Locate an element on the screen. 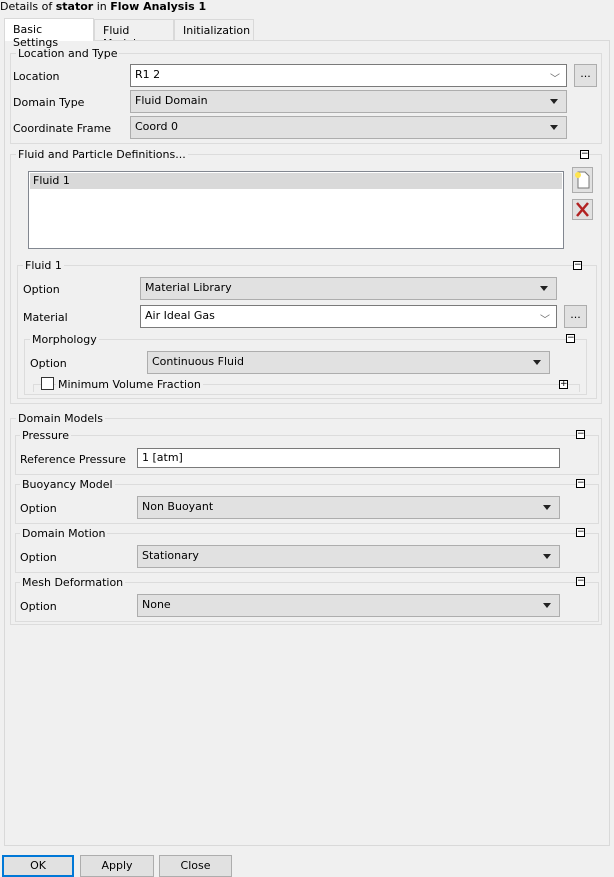 This screenshot has height=877, width=614. morphology-option-label: Option is located at coordinates (48, 363).